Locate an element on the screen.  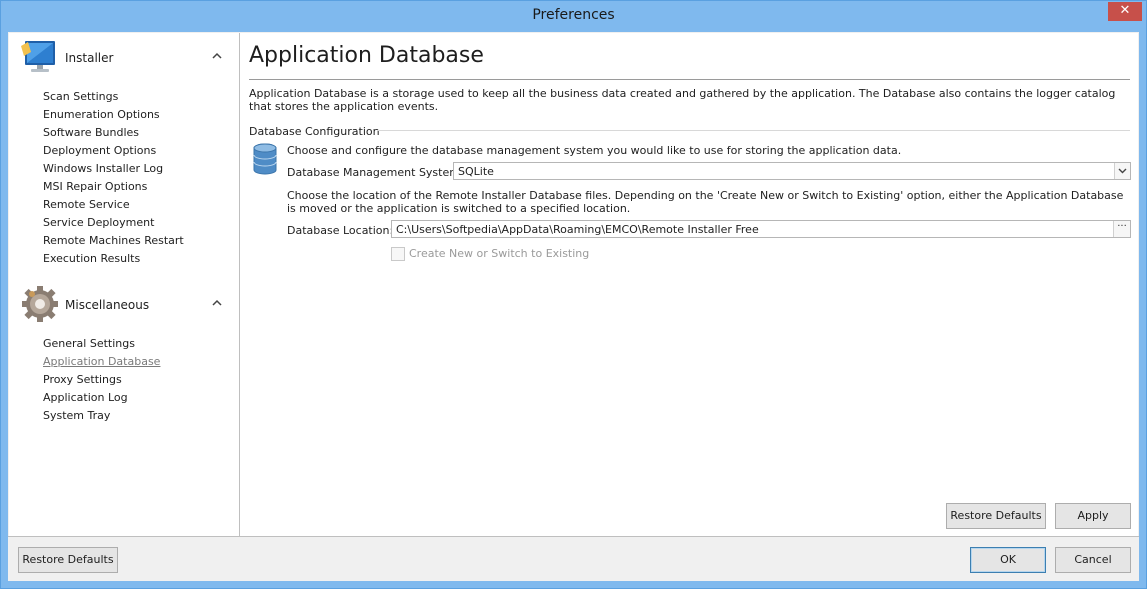
chevron-down-icon is located at coordinates (1122, 171).